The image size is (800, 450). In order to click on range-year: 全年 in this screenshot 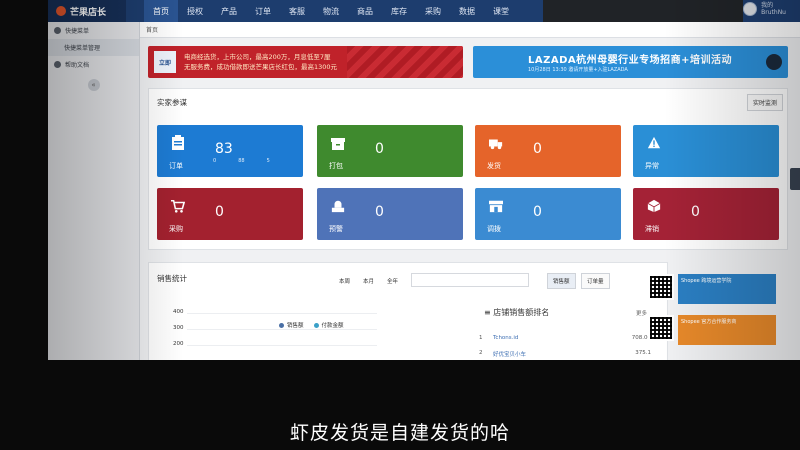, I will do `click(392, 281)`.